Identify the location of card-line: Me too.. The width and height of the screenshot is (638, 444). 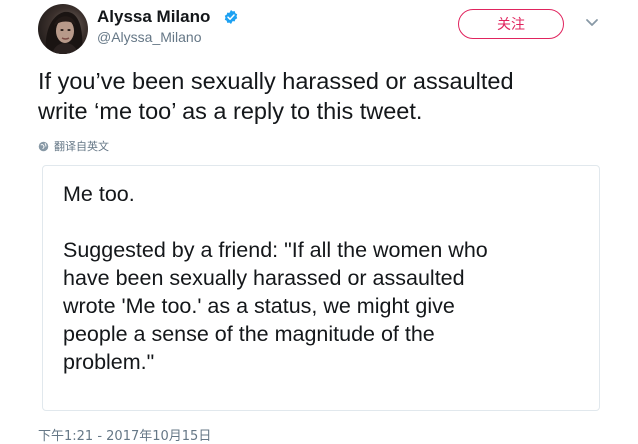
(99, 194).